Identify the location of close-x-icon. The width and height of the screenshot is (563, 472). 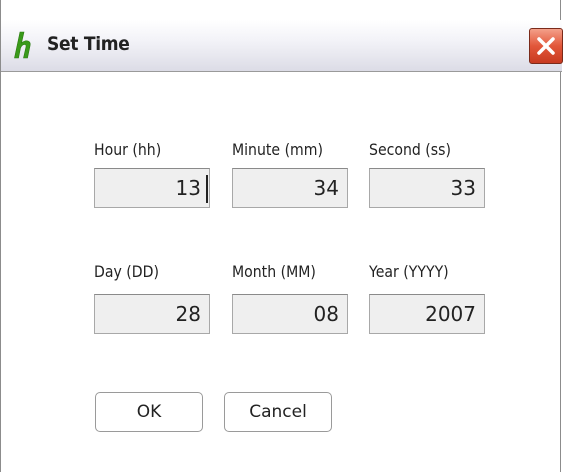
(546, 46).